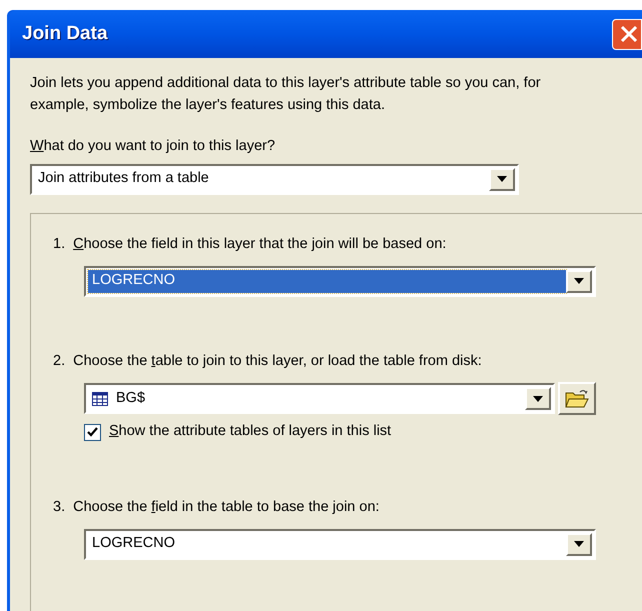 Image resolution: width=642 pixels, height=611 pixels. I want to click on dropdown-value: Join attributes from a table, so click(123, 178).